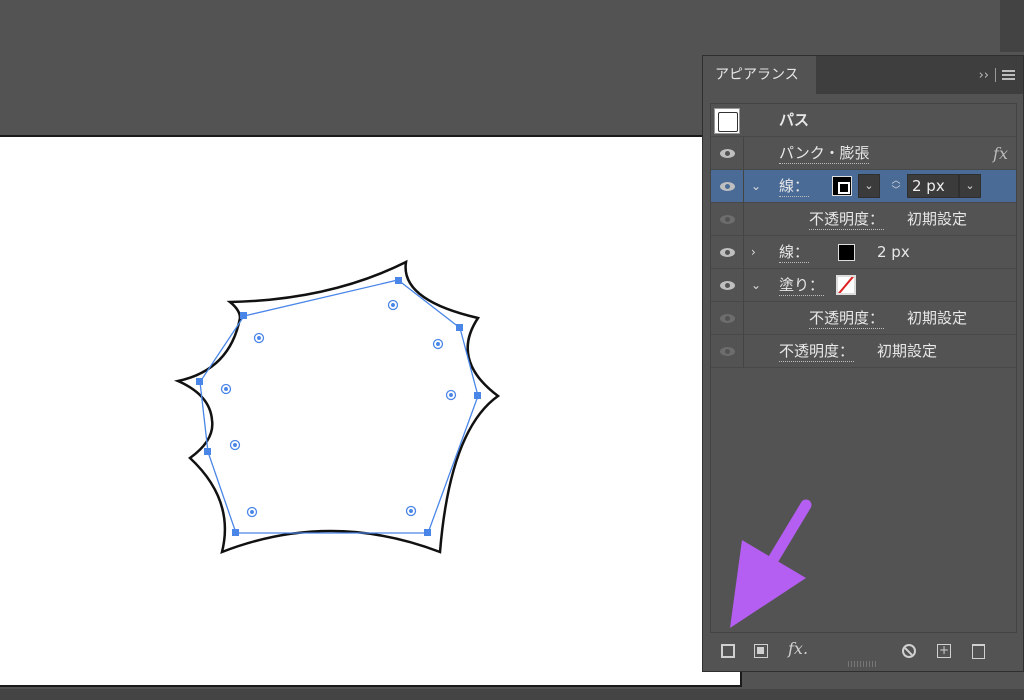 The height and width of the screenshot is (700, 1024). I want to click on annotation-arrow, so click(771, 563).